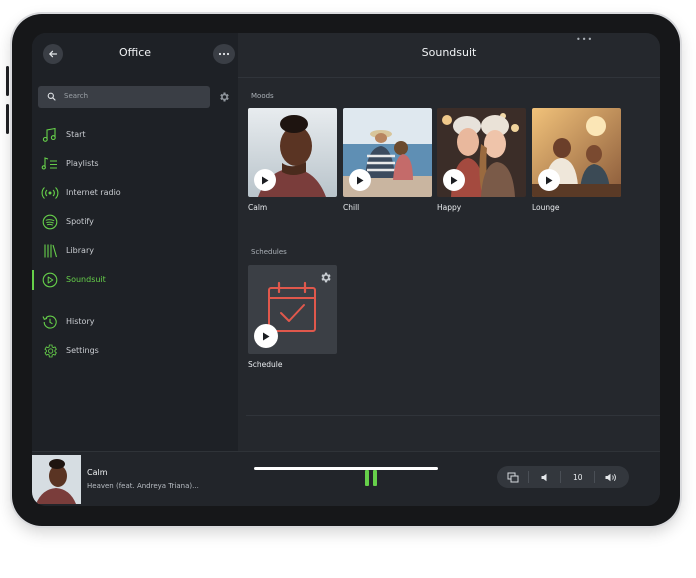 Image resolution: width=696 pixels, height=578 pixels. Describe the element at coordinates (611, 477) in the screenshot. I see `volume-up-icon` at that location.